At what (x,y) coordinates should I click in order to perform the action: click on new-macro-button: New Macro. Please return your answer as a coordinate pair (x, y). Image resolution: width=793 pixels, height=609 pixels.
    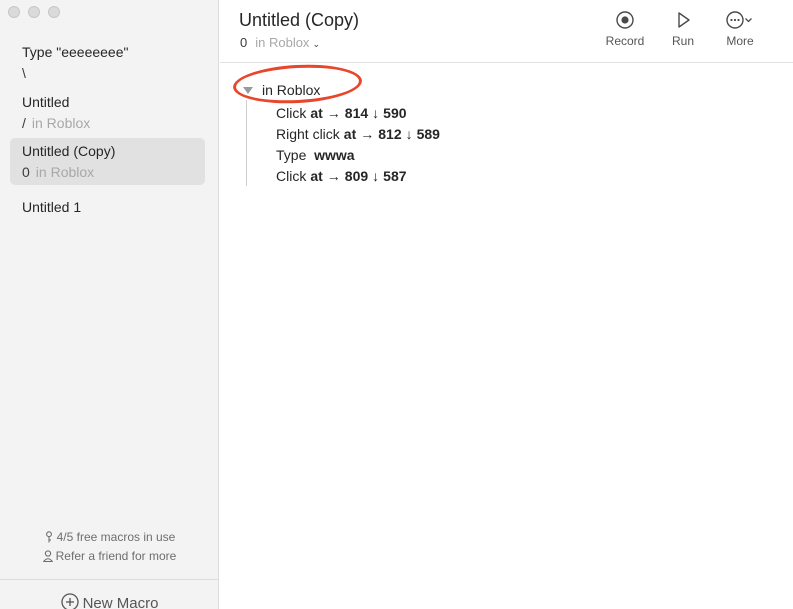
    Looking at the image, I should click on (109, 601).